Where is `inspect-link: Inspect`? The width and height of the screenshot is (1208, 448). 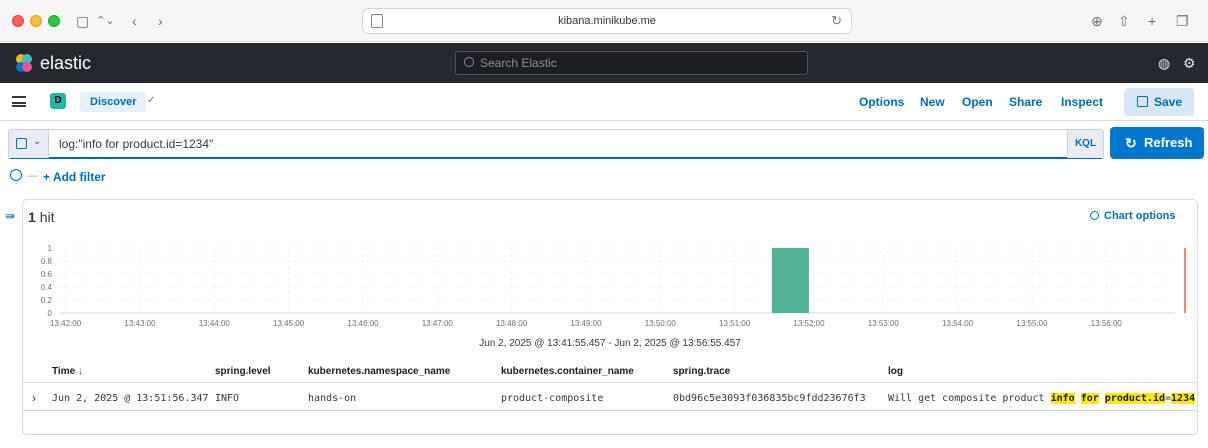 inspect-link: Inspect is located at coordinates (1082, 102).